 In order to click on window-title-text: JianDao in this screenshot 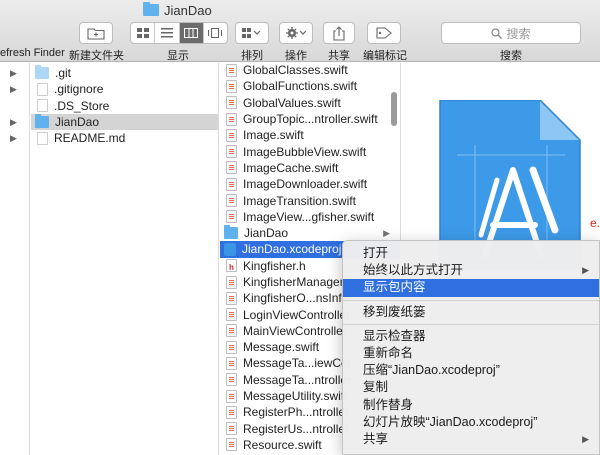, I will do `click(188, 10)`.